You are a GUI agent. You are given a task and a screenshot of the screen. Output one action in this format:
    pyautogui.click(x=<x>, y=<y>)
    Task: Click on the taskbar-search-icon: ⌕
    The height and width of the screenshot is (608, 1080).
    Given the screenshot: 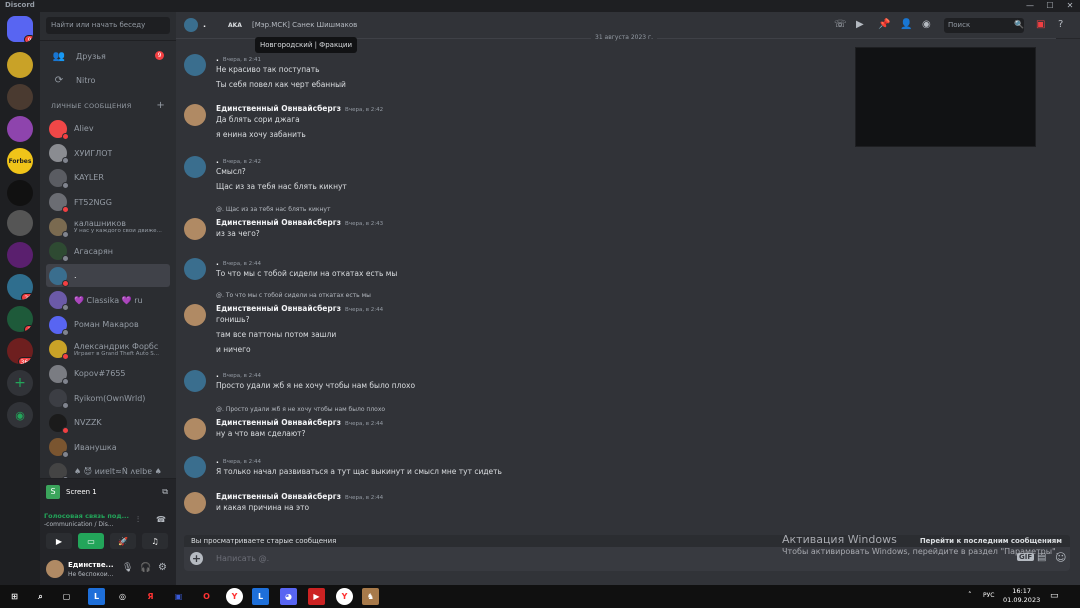 What is the action you would take?
    pyautogui.click(x=40, y=596)
    